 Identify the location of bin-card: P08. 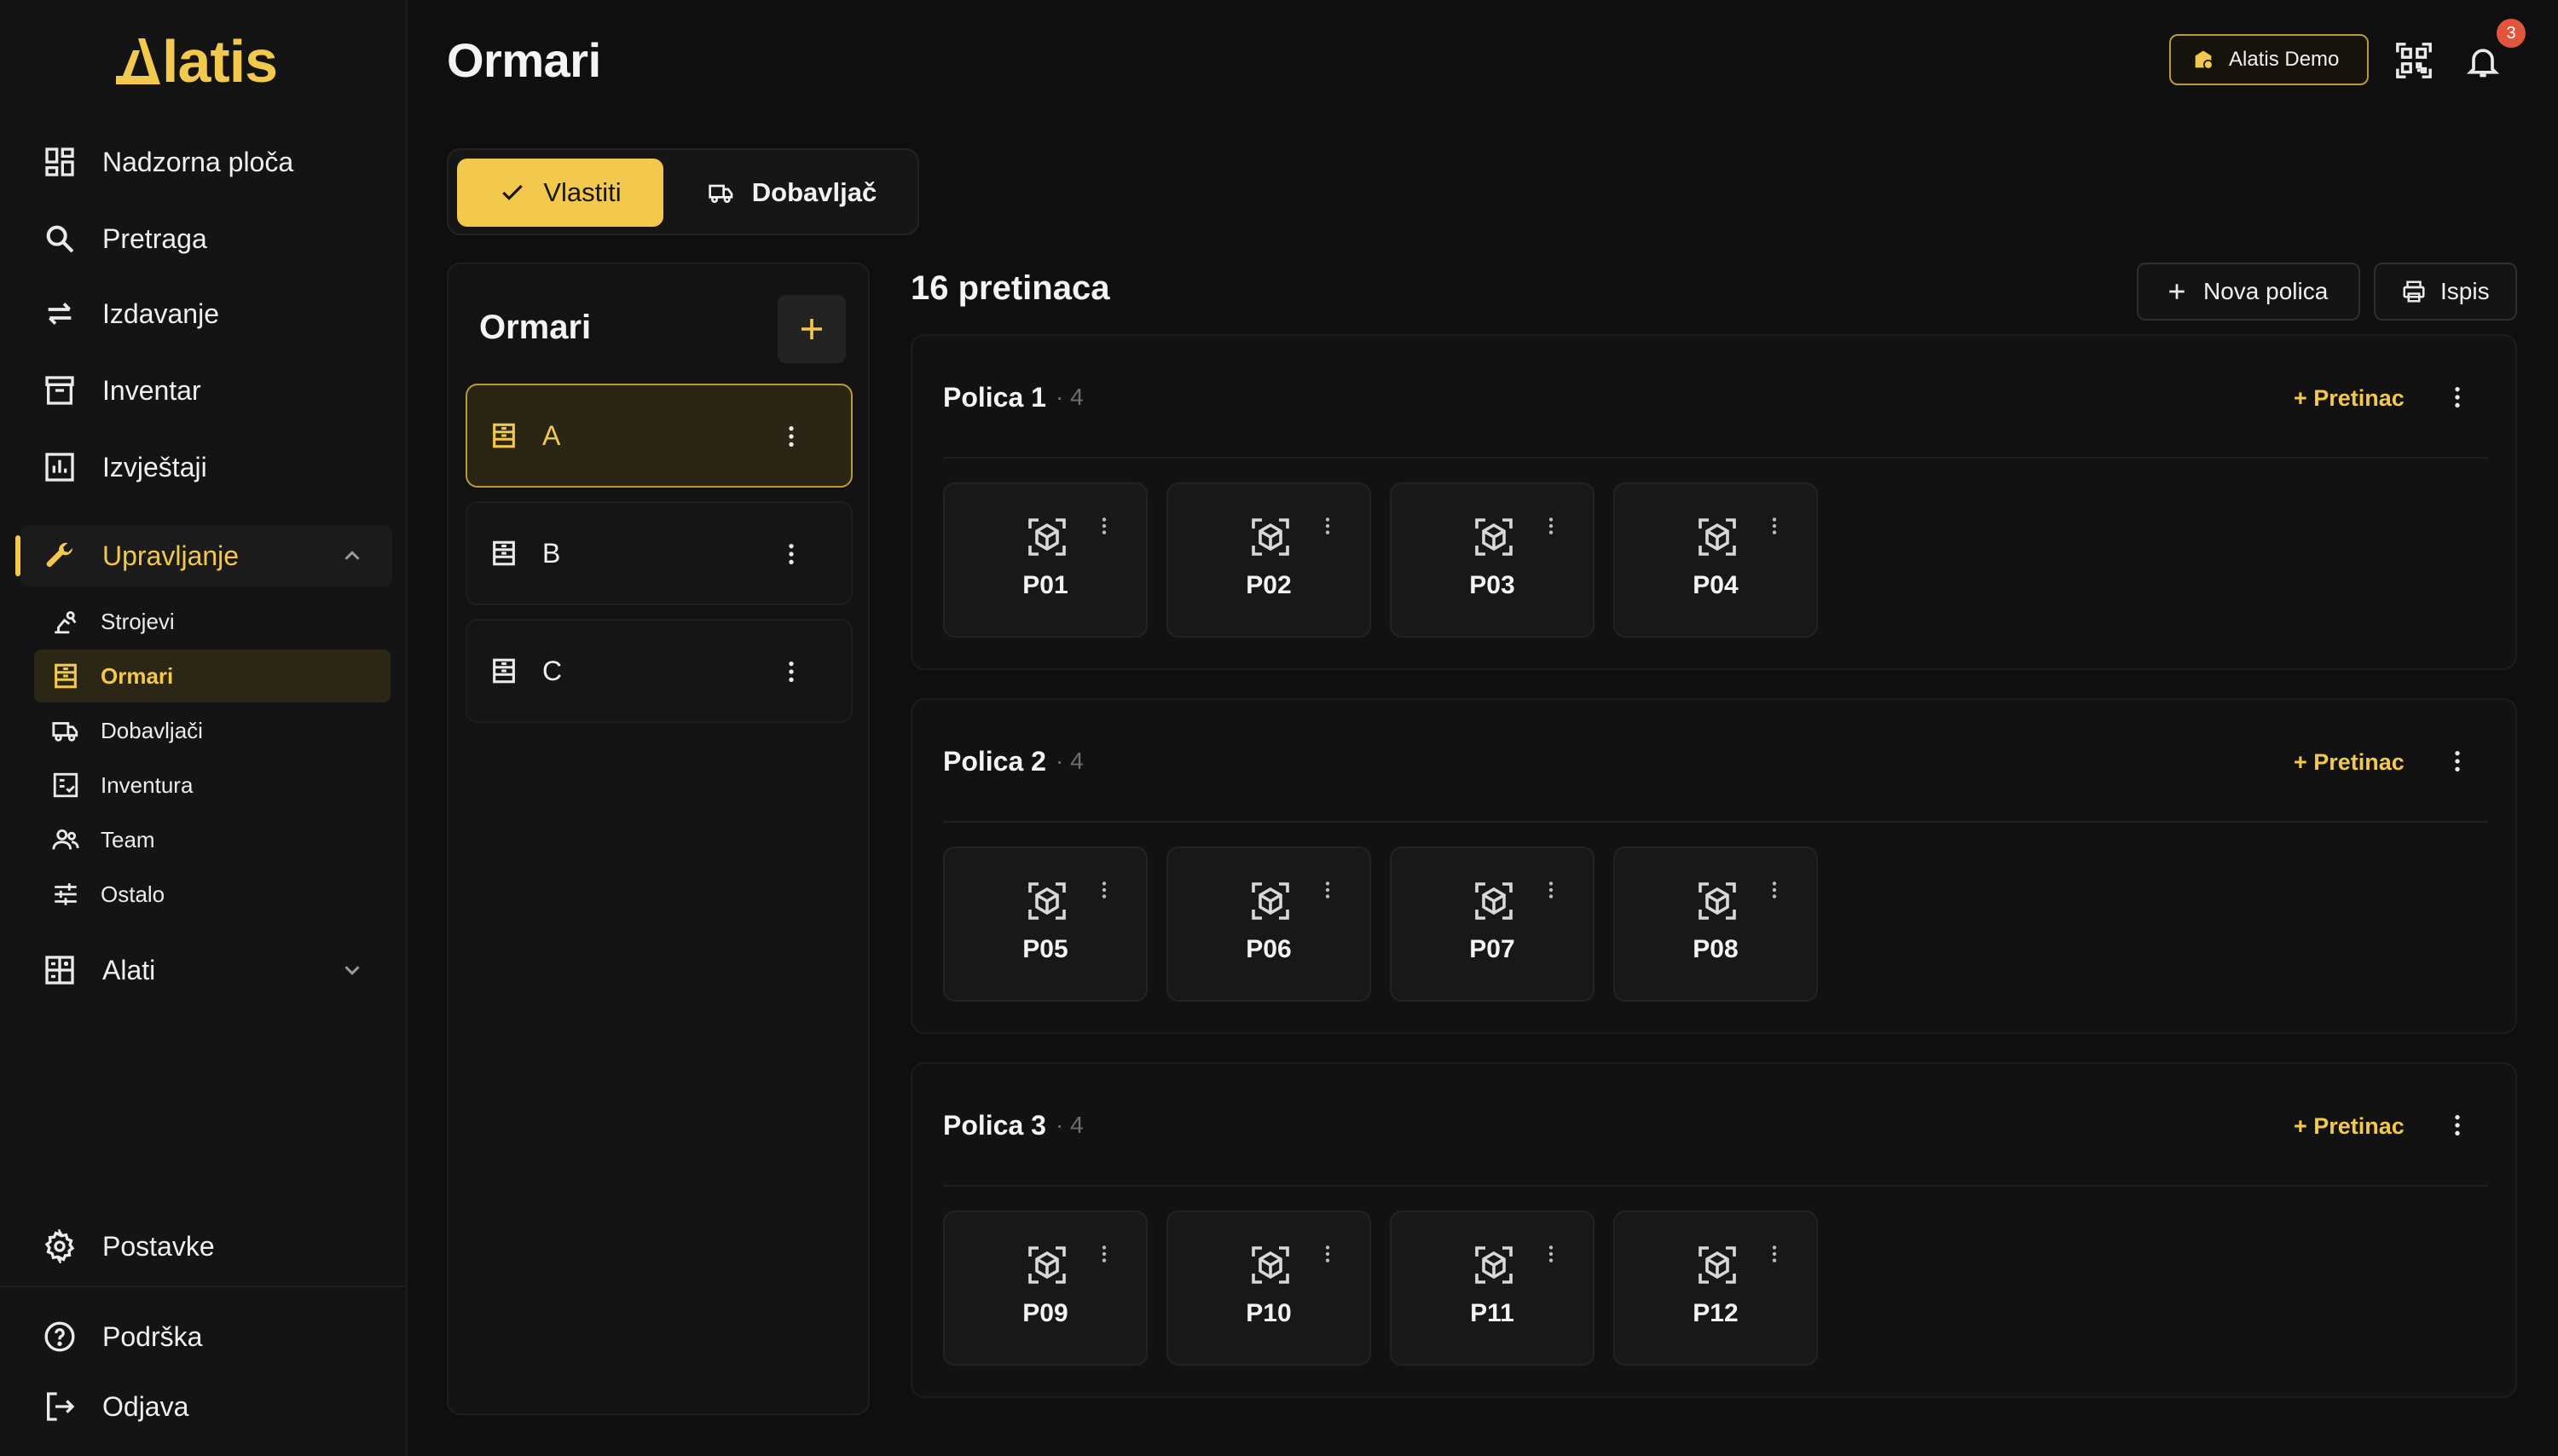
(1715, 924).